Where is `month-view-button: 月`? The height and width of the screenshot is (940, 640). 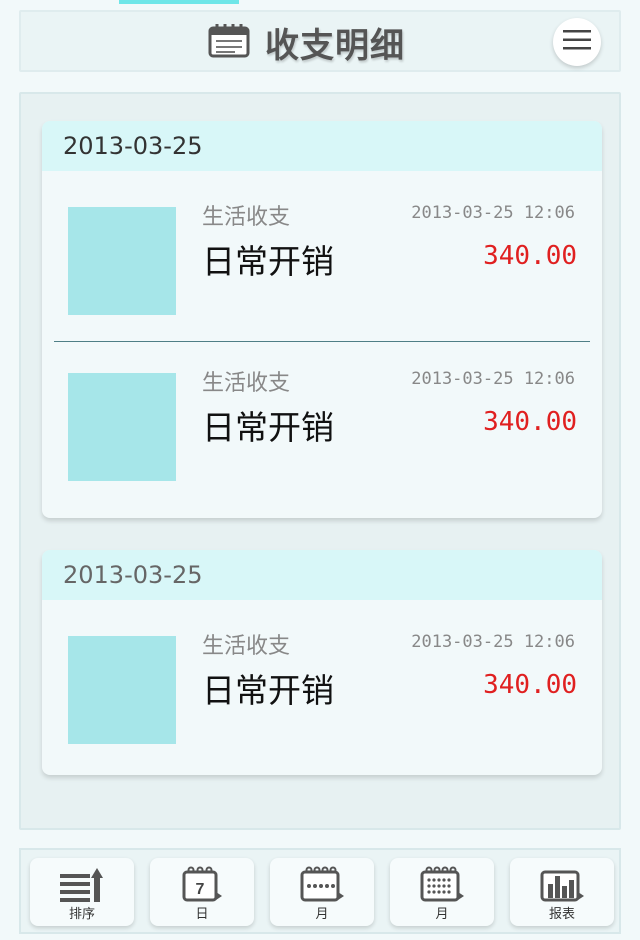 month-view-button: 月 is located at coordinates (442, 892).